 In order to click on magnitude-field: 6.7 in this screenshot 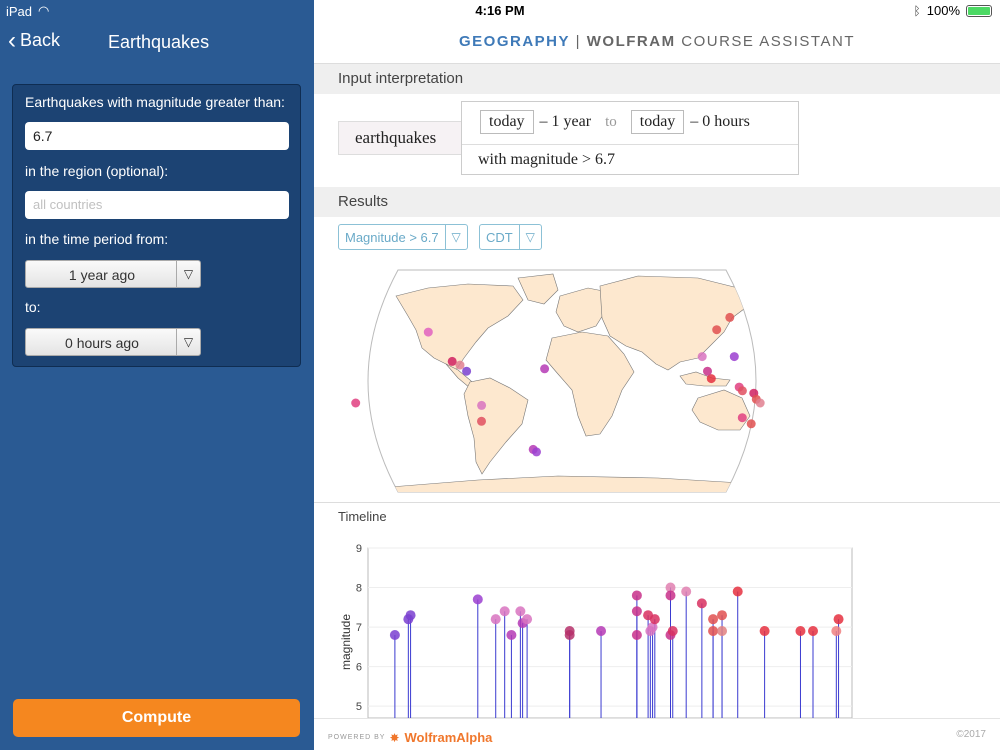, I will do `click(157, 136)`.